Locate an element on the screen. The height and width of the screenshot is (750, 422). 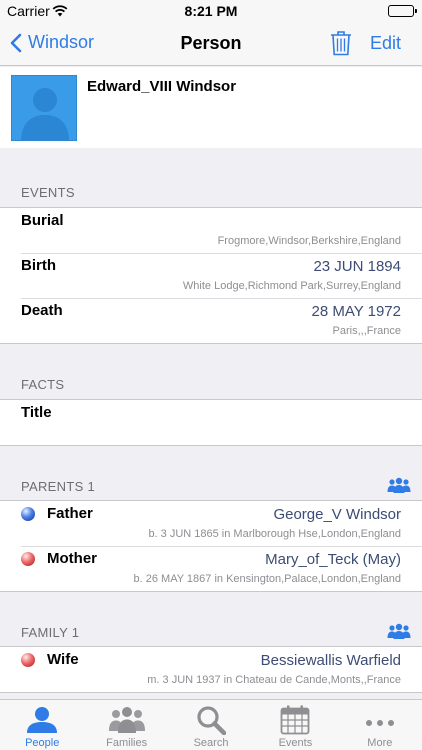
tab-families: Families is located at coordinates (126, 725).